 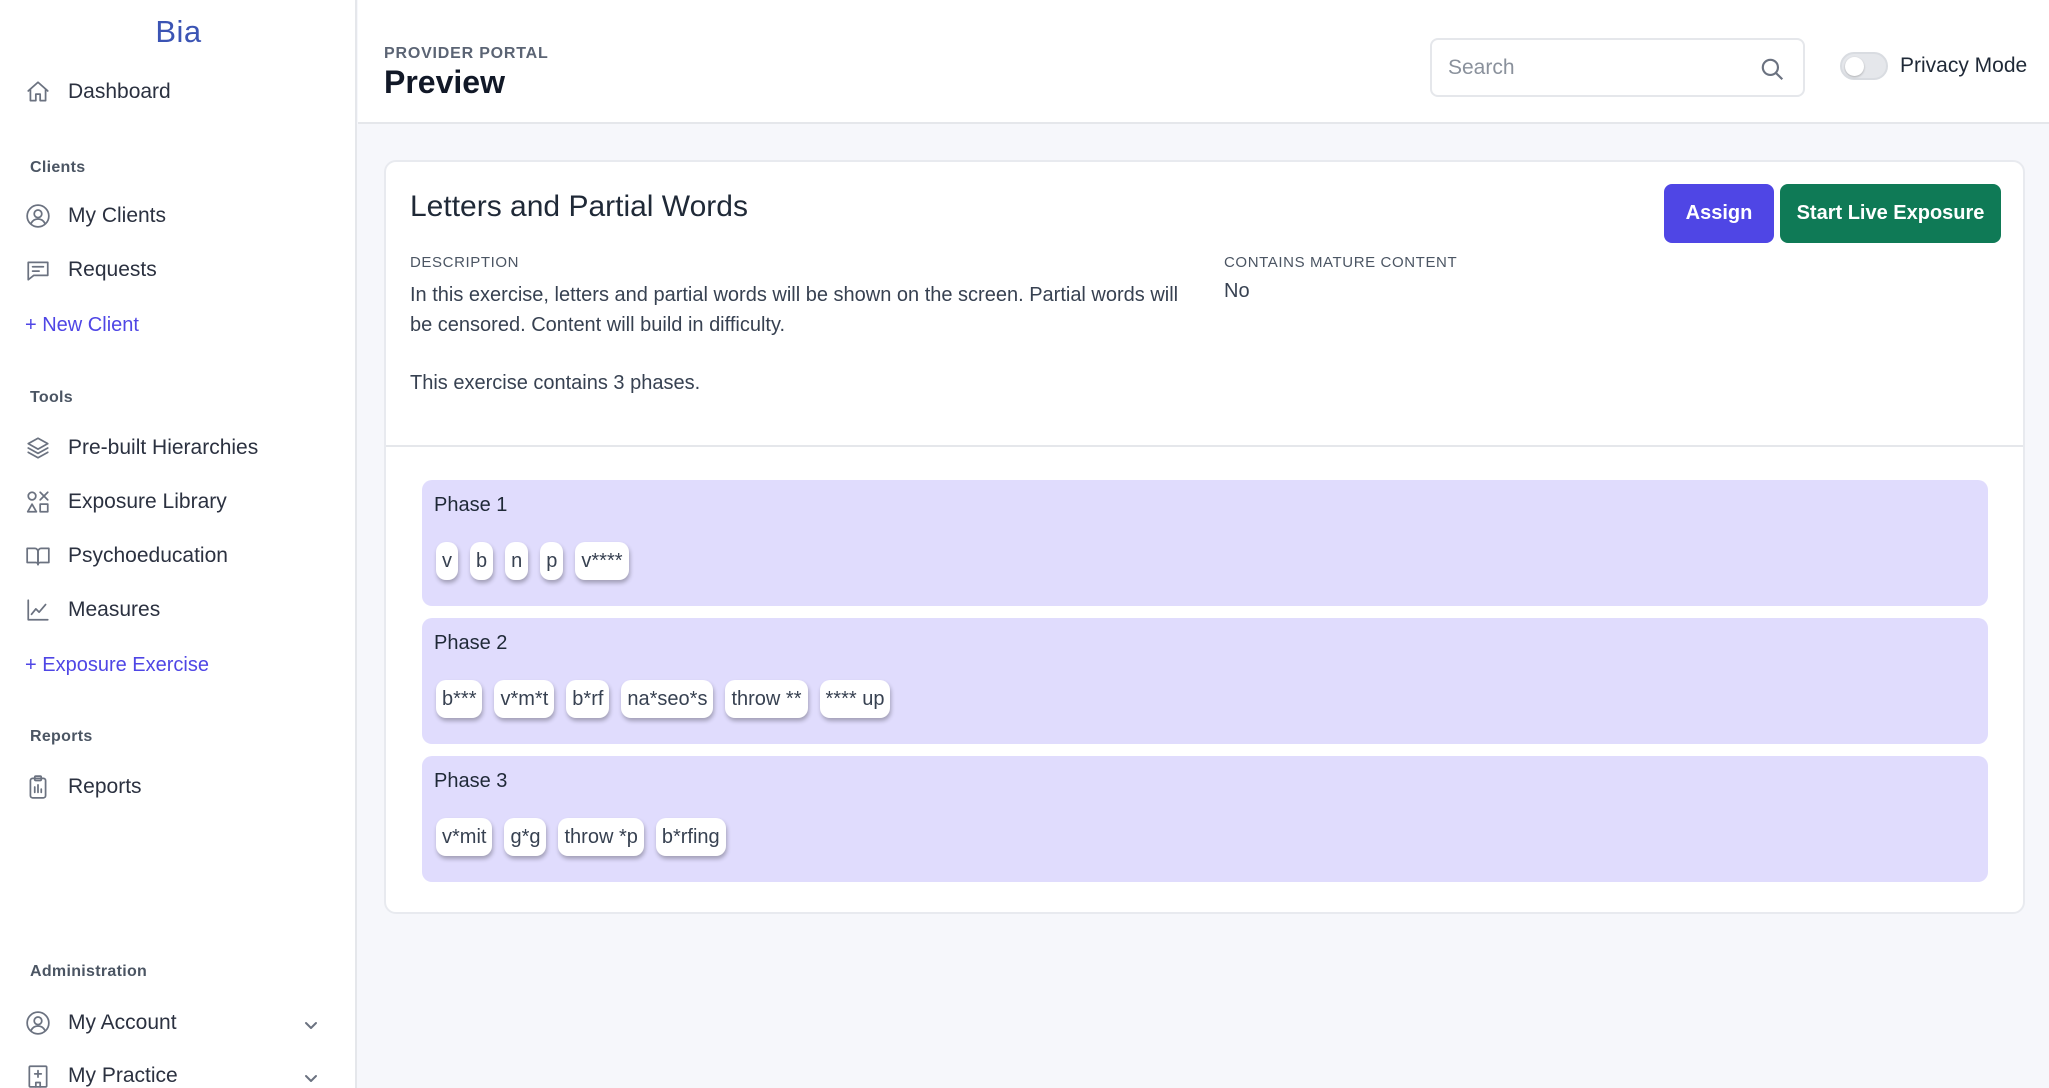 I want to click on phase-card: Phase 1 v b n p v****, so click(x=1205, y=543).